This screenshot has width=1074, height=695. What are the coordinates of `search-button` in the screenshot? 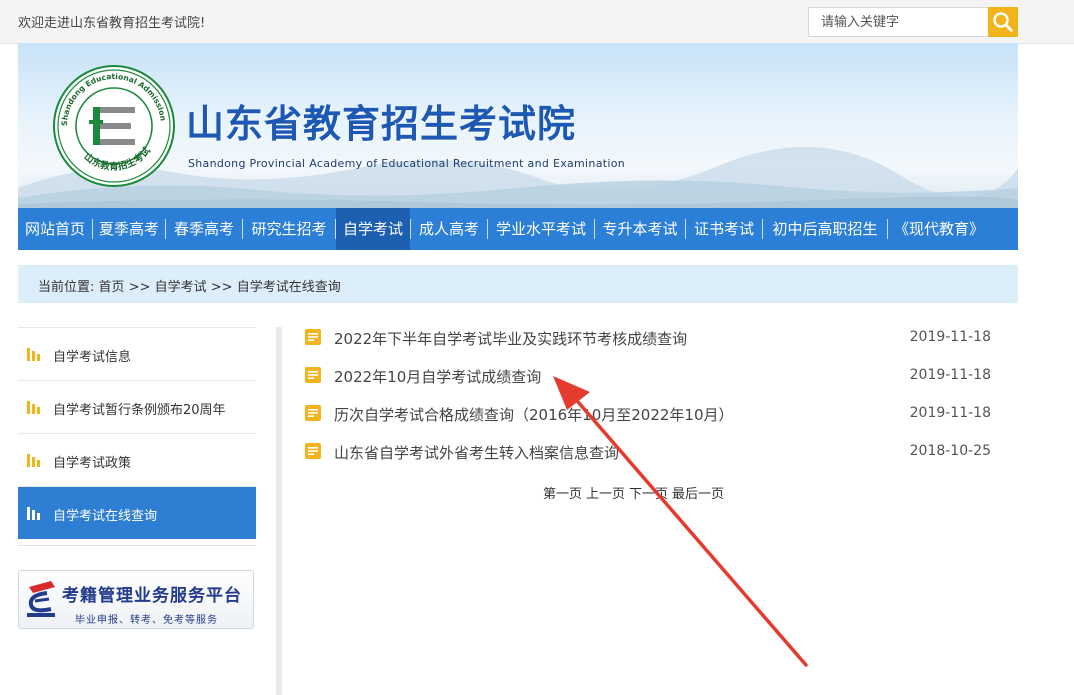 It's located at (1003, 22).